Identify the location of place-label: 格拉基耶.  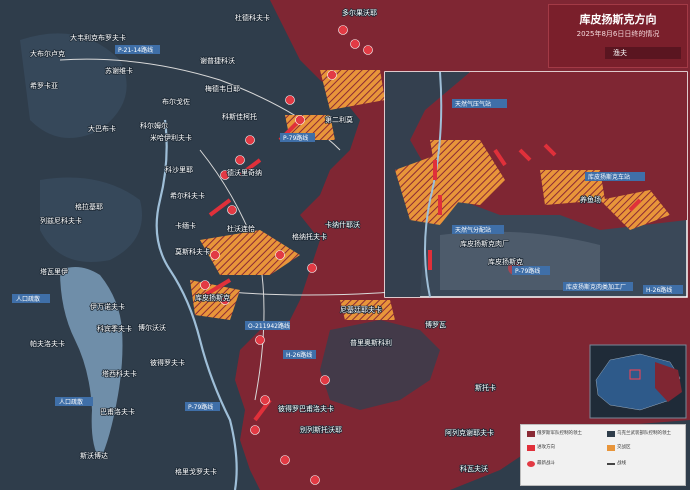
(89, 206).